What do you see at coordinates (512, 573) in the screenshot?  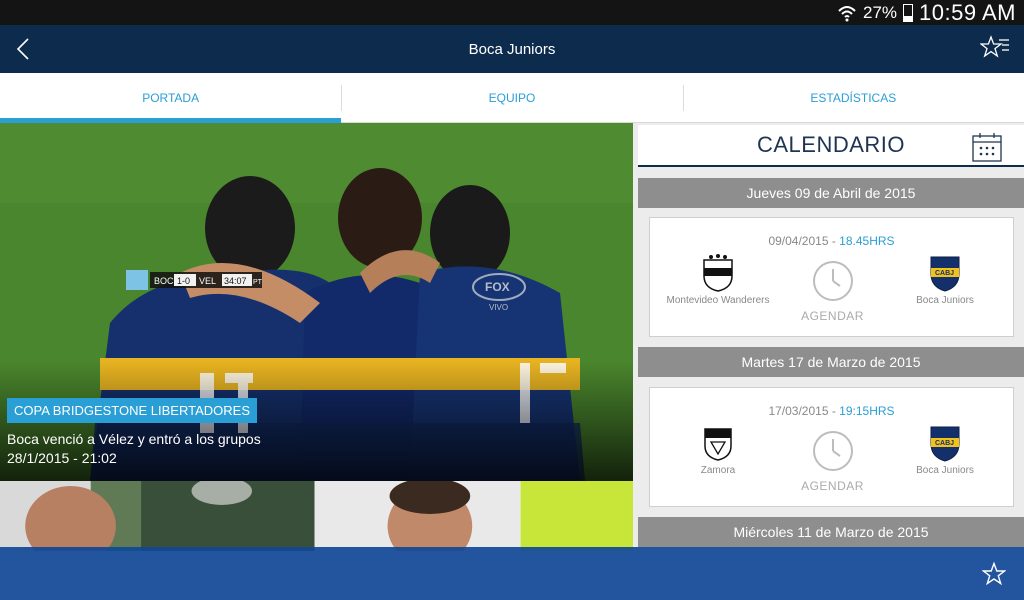 I see `bottom-action-bar` at bounding box center [512, 573].